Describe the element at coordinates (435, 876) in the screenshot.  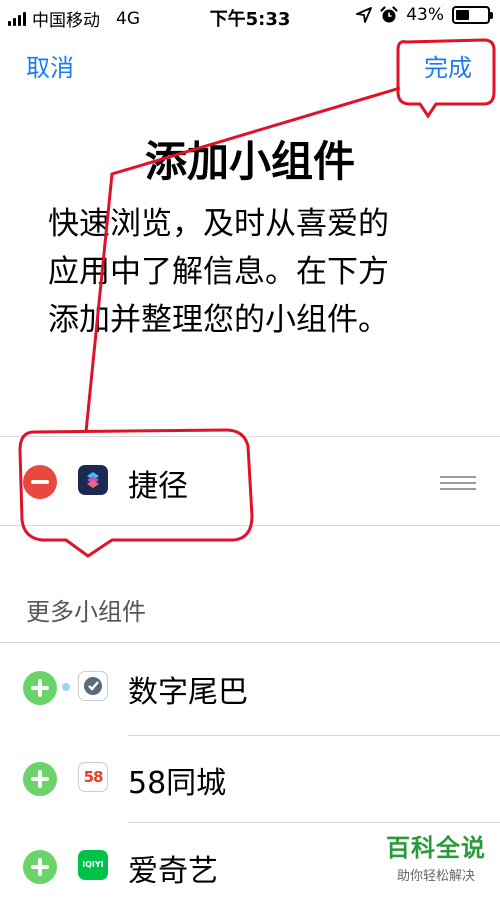
I see `watermark-subtitle: 助你轻松解决` at that location.